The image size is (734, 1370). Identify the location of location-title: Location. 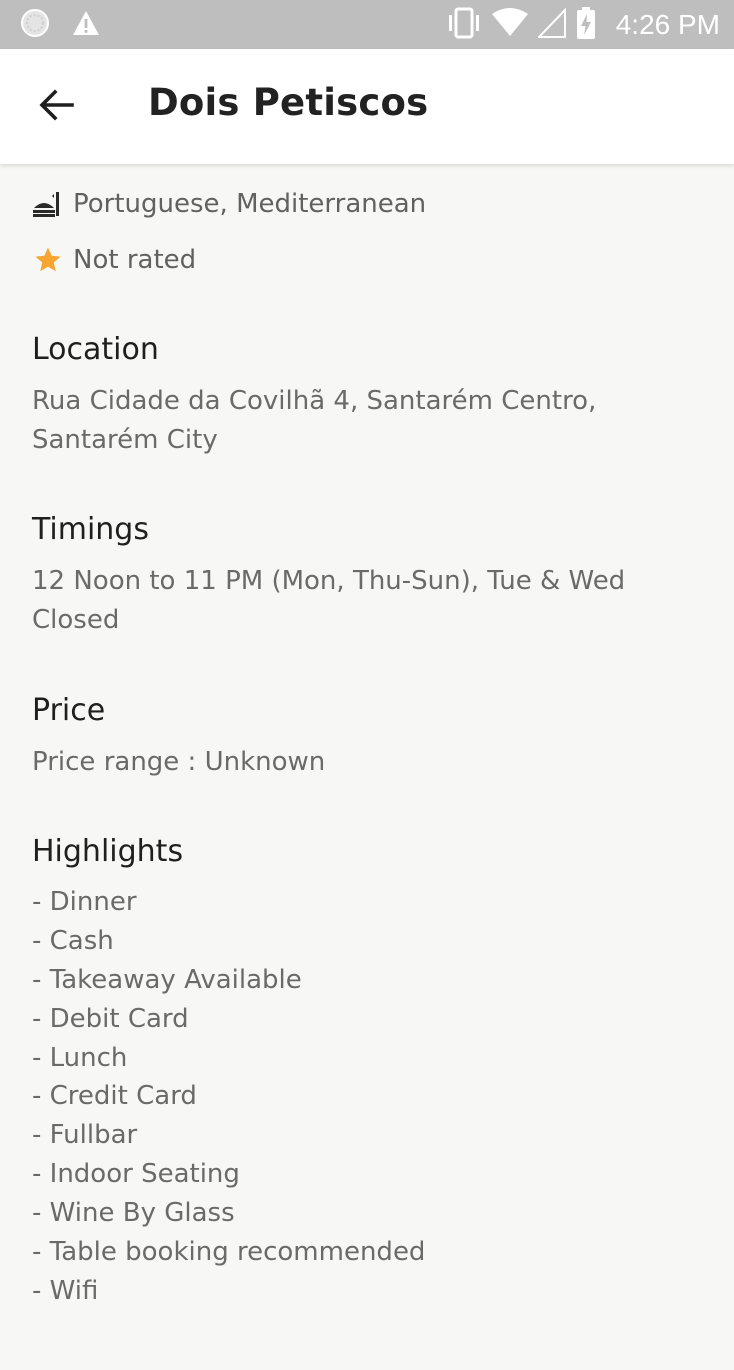
(95, 349).